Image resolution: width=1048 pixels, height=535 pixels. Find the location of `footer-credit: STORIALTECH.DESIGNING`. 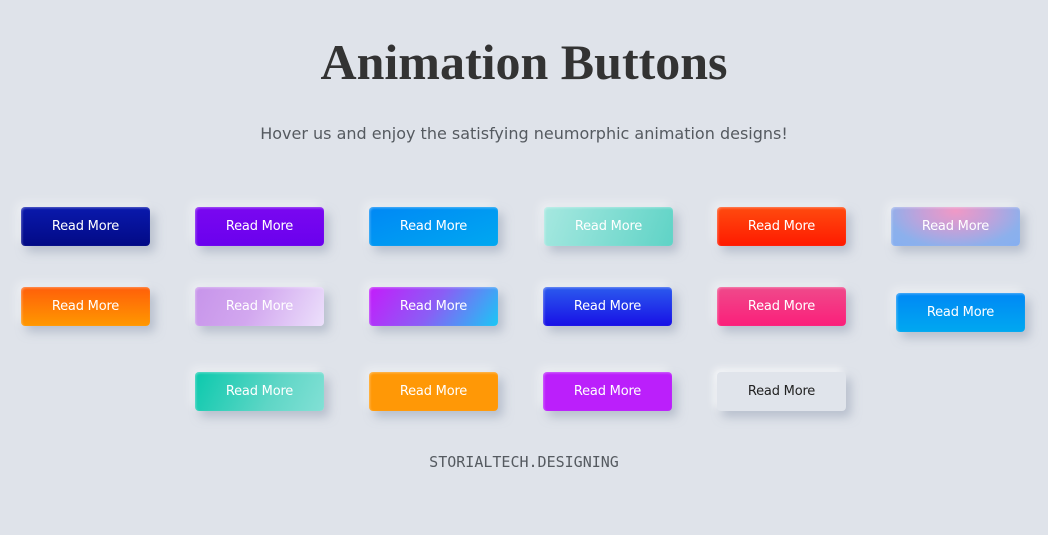

footer-credit: STORIALTECH.DESIGNING is located at coordinates (524, 462).